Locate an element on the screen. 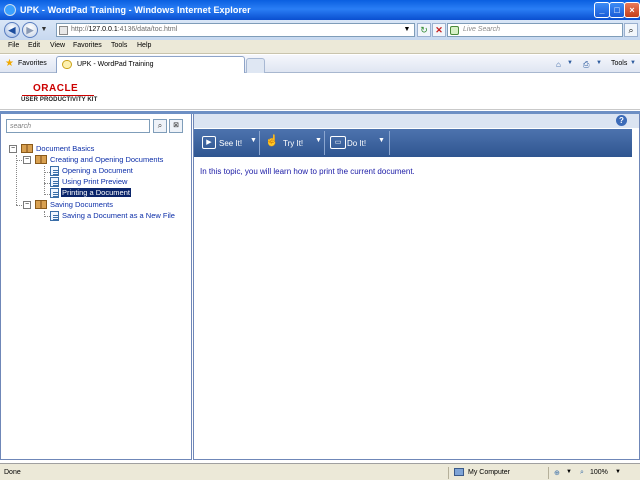 This screenshot has width=640, height=480. my-computer-icon is located at coordinates (459, 472).